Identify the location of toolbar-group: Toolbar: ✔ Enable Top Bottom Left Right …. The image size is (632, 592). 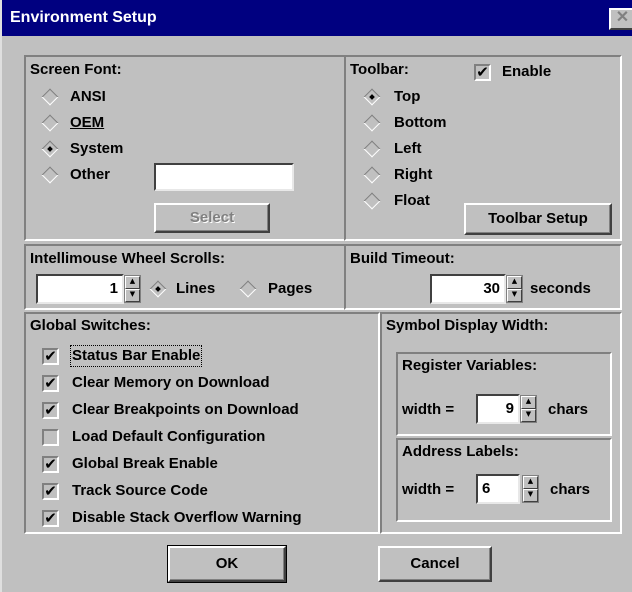
(483, 148).